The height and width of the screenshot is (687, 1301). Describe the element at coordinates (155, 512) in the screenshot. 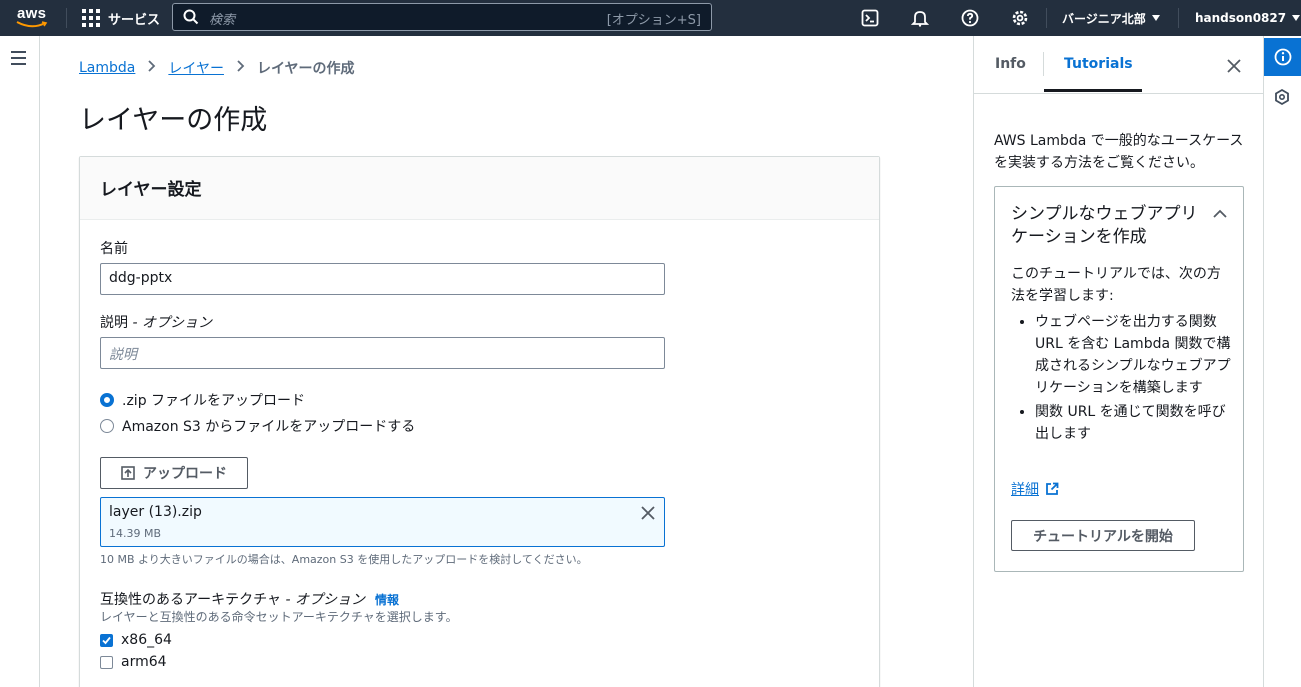

I see `file-name: layer (13).zip` at that location.